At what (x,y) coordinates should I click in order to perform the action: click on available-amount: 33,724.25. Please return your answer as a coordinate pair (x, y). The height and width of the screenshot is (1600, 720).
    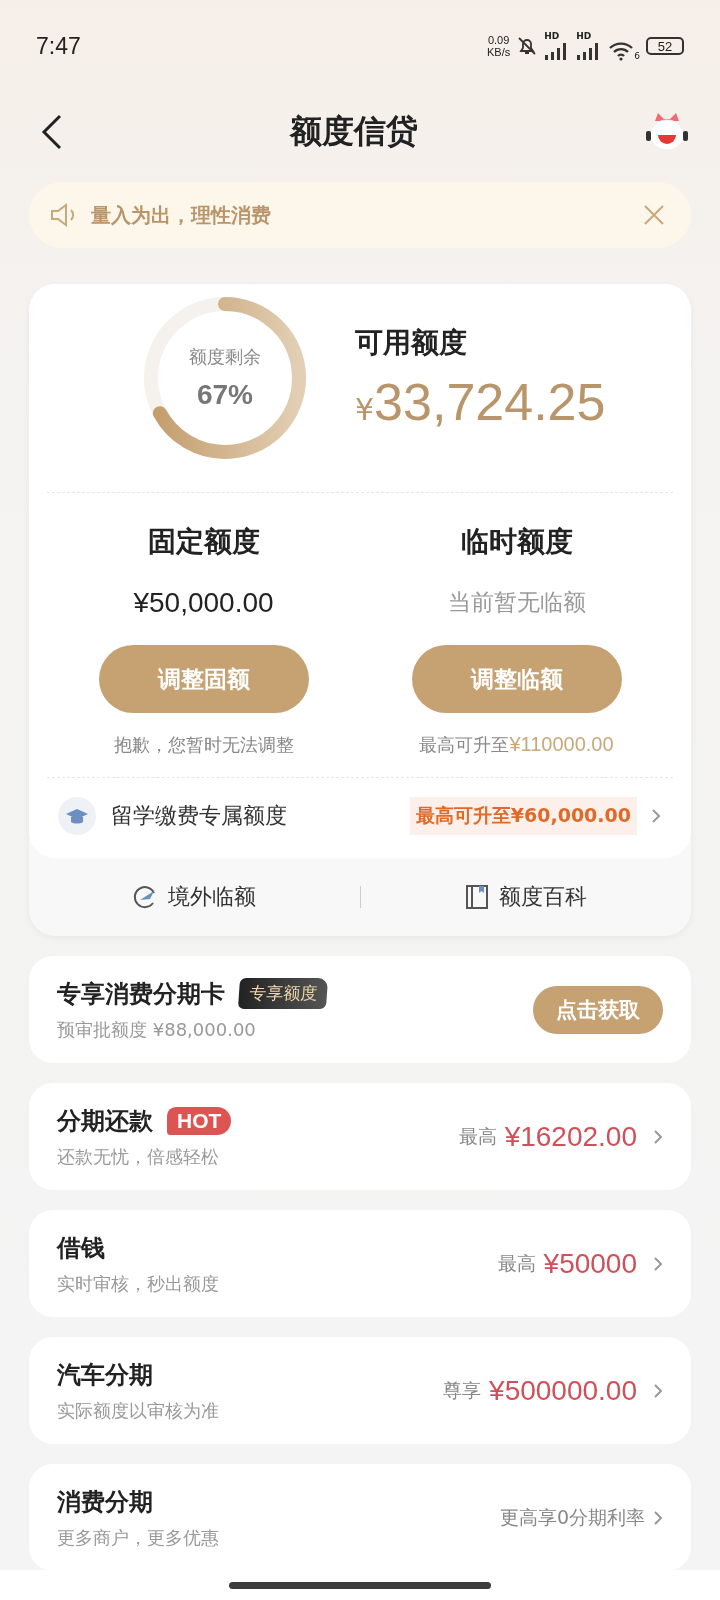
    Looking at the image, I should click on (490, 402).